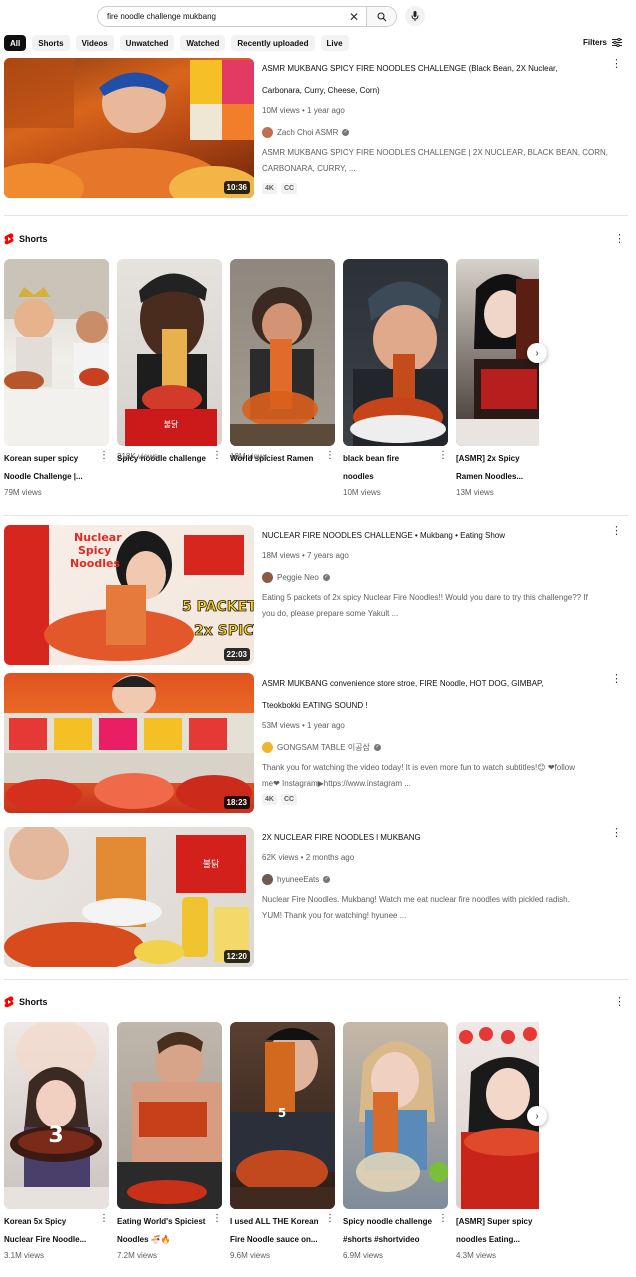 This screenshot has height=1277, width=636. I want to click on short-title-line: I used ALL THE Korean, so click(274, 1221).